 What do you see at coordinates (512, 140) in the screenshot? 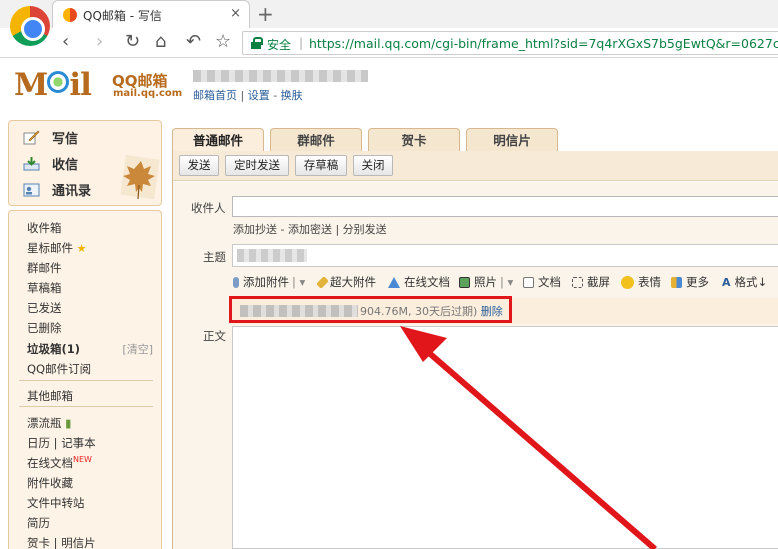
I see `tab-postcard: 明信片` at bounding box center [512, 140].